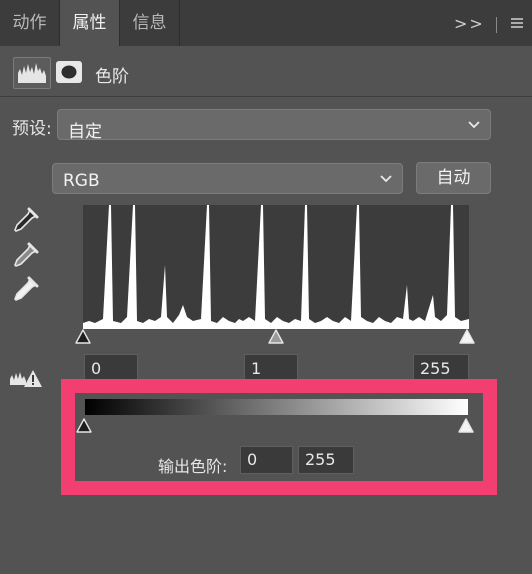  I want to click on auto-button: 自动, so click(453, 178).